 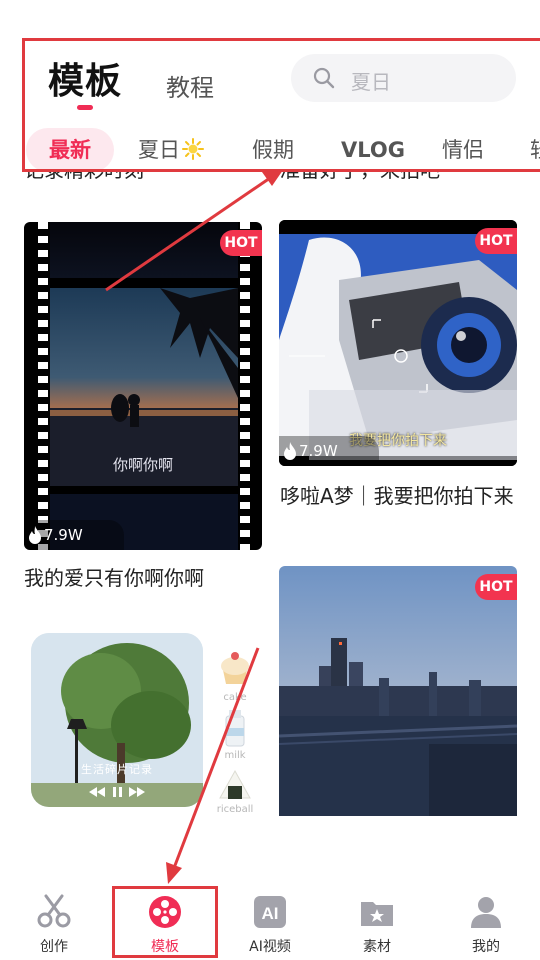 What do you see at coordinates (235, 755) in the screenshot?
I see `sticker-label-milk: milk` at bounding box center [235, 755].